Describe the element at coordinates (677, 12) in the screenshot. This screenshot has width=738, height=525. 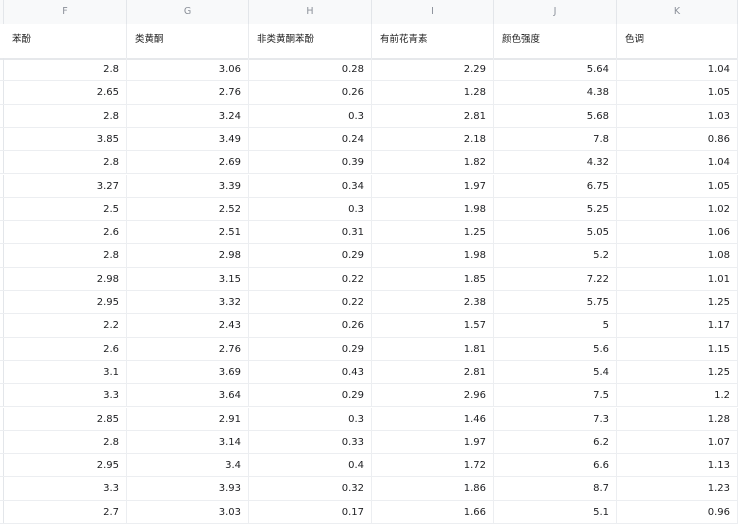
I see `column-letter-k: K` at that location.